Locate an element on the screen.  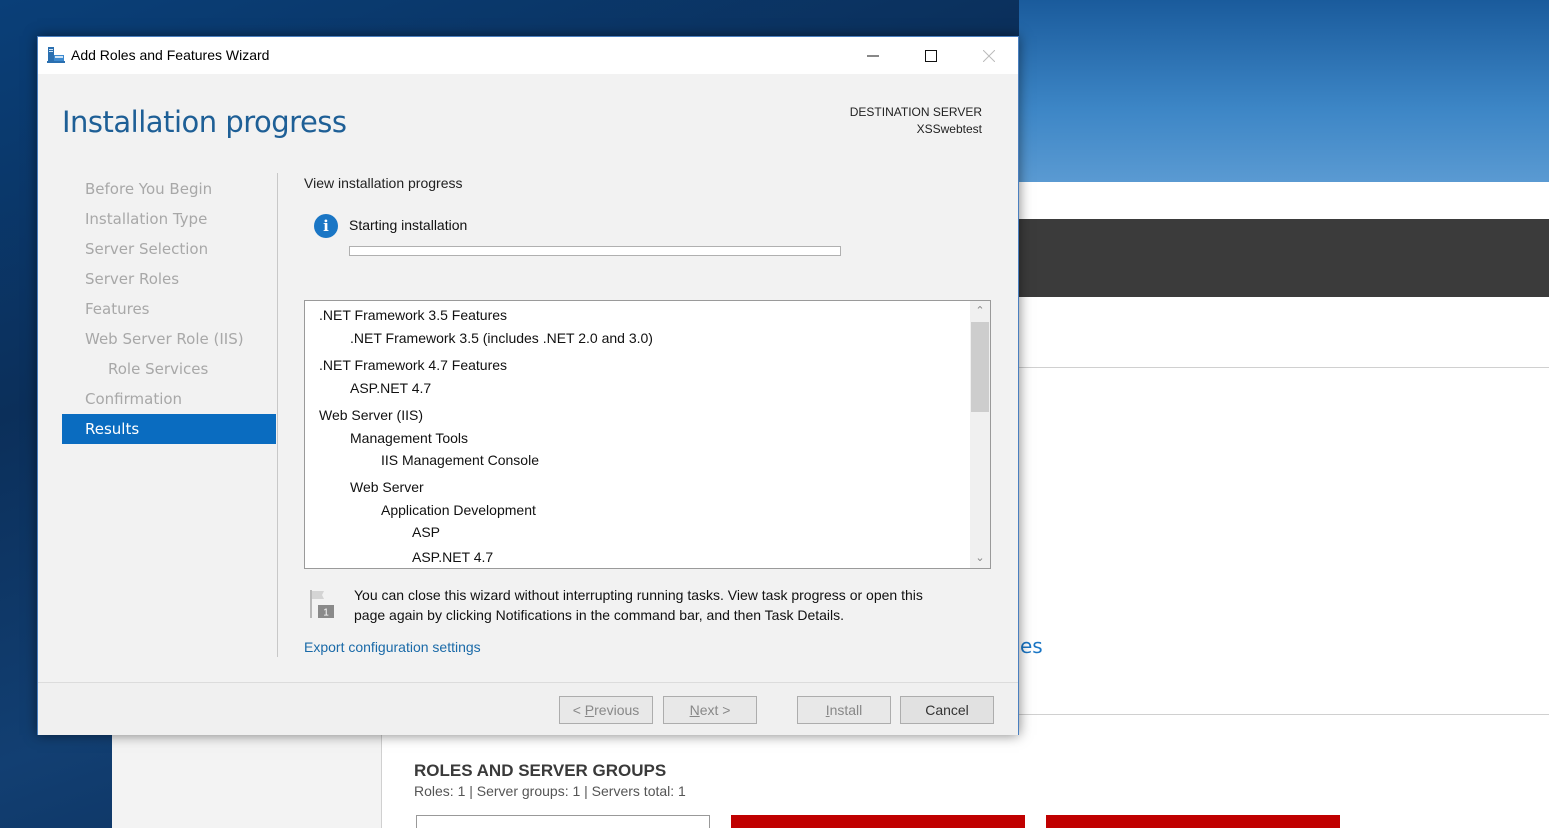
feature-list-item: .NET Framework 4.7 Features is located at coordinates (413, 365).